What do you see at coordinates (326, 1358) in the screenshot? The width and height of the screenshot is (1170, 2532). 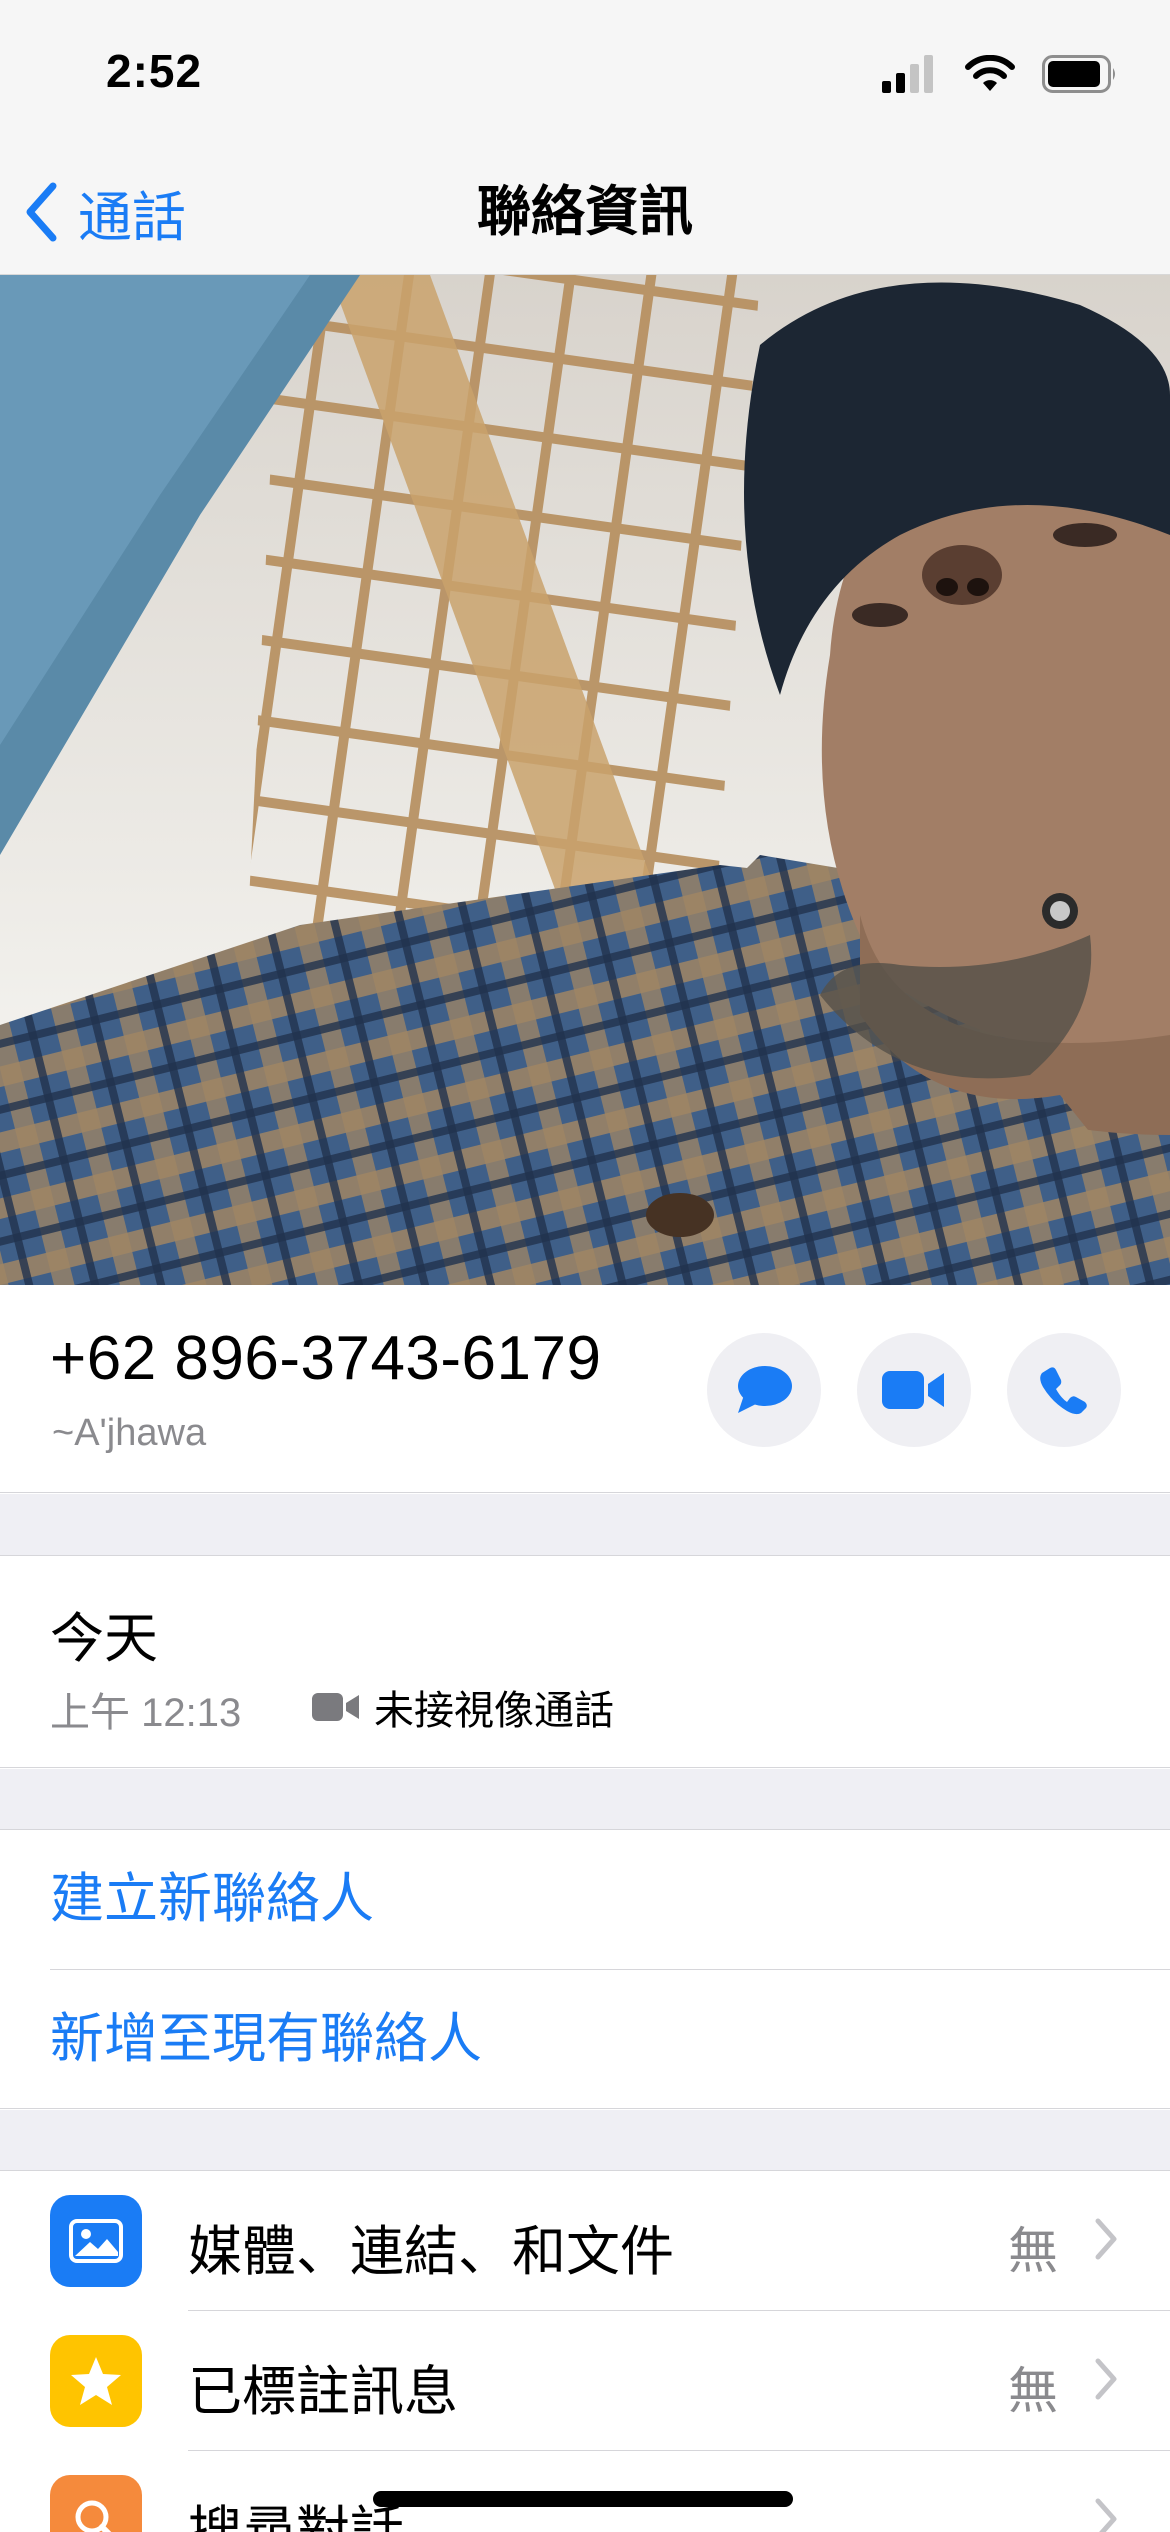 I see `contact-phone-number: +62 896-3743-6179` at bounding box center [326, 1358].